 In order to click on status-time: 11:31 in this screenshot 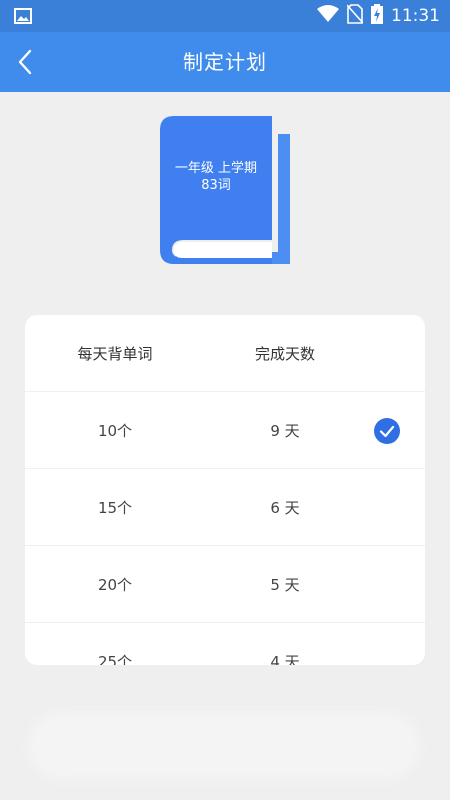, I will do `click(415, 16)`.